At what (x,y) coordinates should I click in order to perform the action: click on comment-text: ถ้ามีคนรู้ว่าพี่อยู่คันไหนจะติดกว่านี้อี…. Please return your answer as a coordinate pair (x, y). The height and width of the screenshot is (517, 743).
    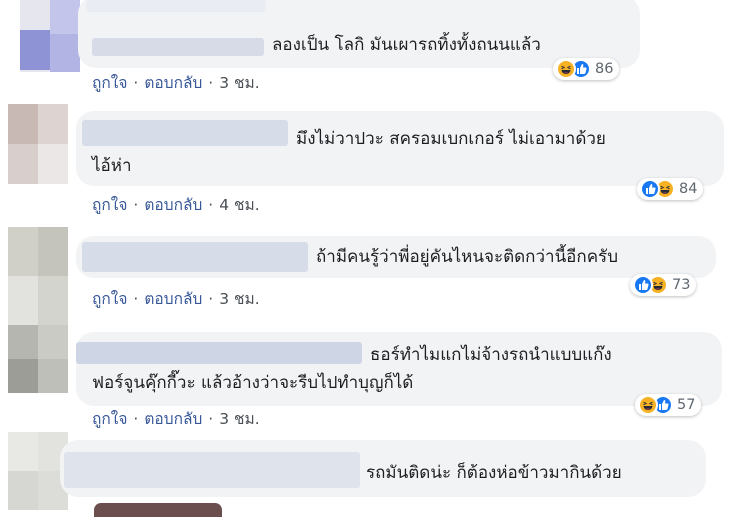
    Looking at the image, I should click on (467, 257).